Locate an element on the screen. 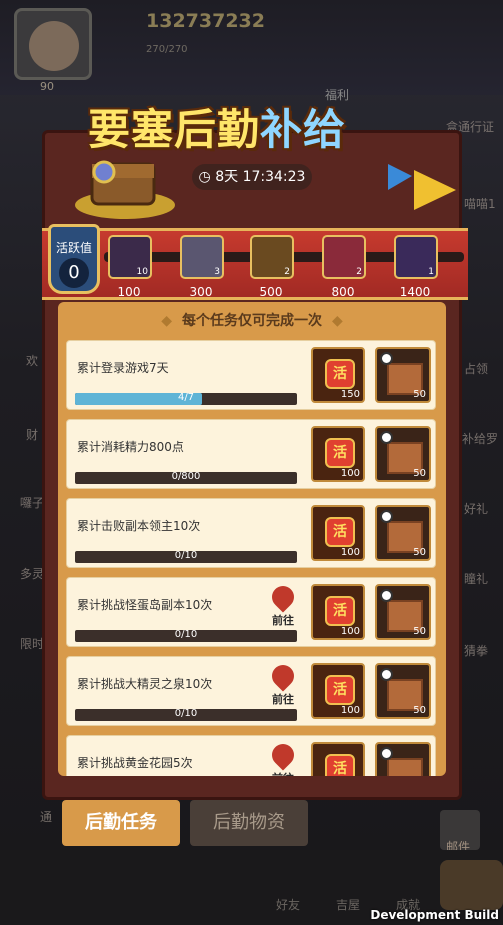 The width and height of the screenshot is (503, 925). milestone-count: 1 is located at coordinates (431, 272).